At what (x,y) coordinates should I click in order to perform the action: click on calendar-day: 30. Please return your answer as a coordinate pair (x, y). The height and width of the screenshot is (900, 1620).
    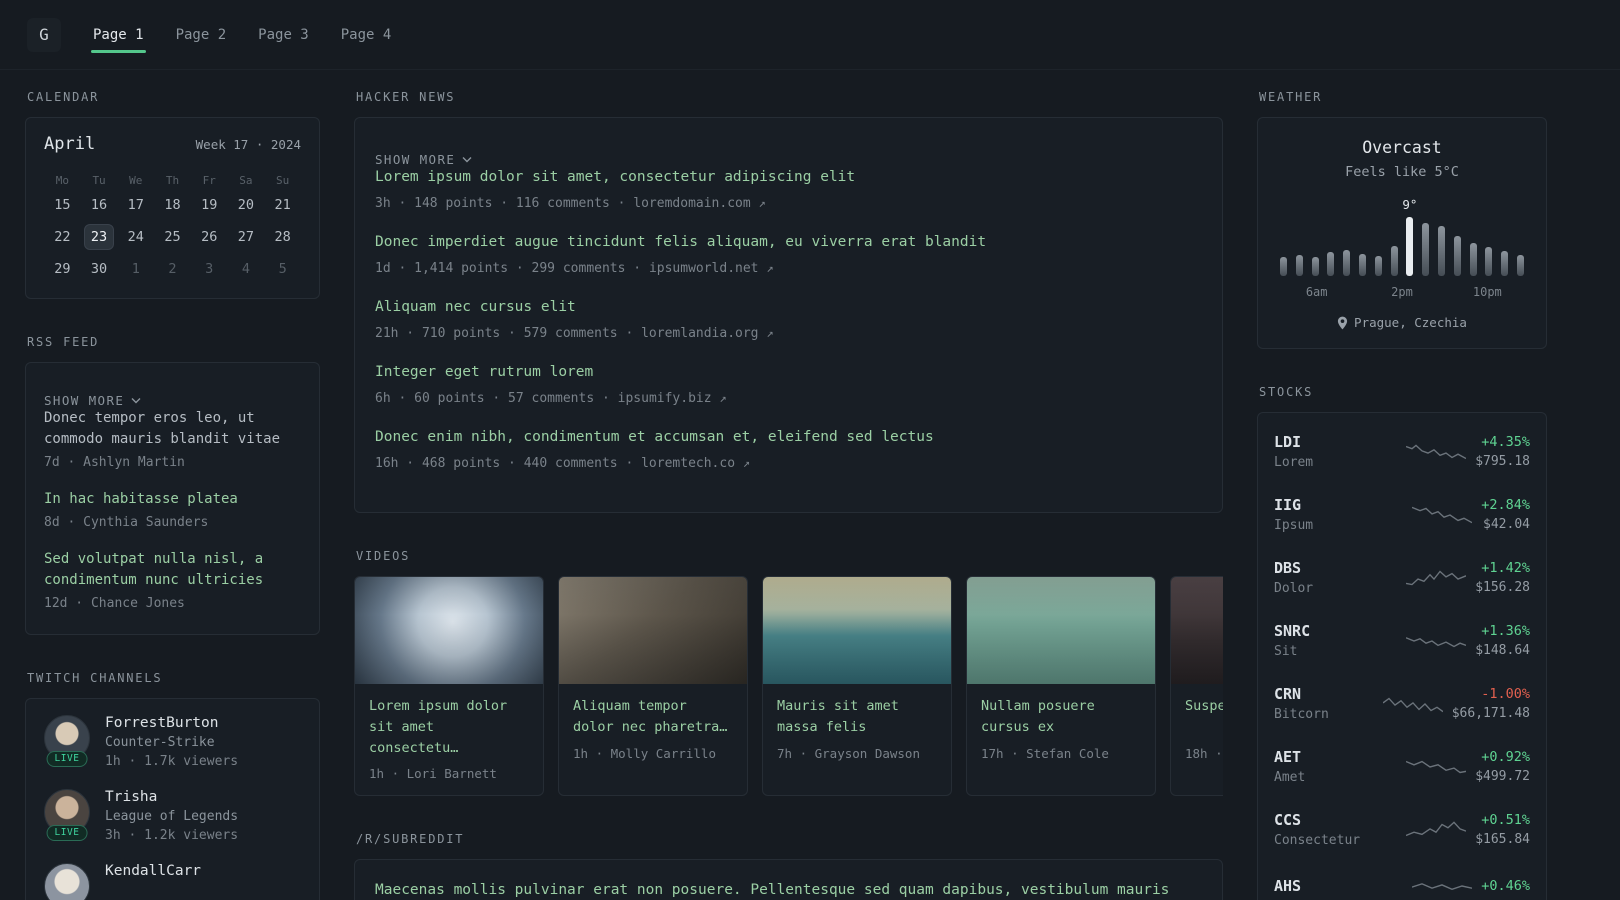
    Looking at the image, I should click on (99, 269).